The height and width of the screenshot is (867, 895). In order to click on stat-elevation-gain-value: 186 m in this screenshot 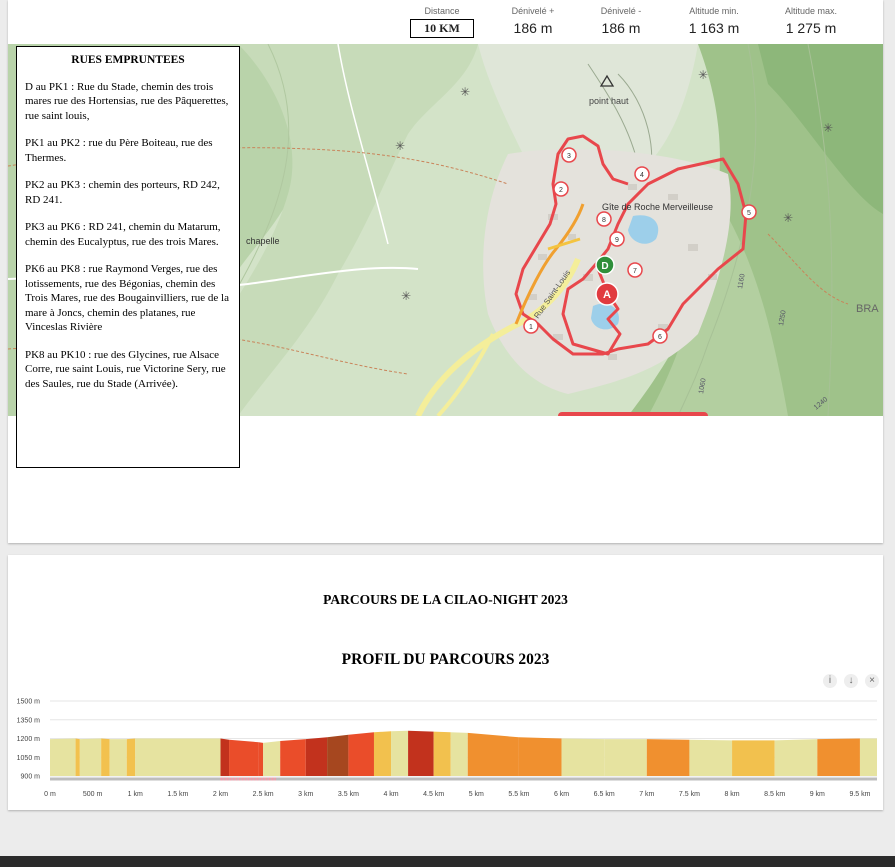, I will do `click(533, 28)`.